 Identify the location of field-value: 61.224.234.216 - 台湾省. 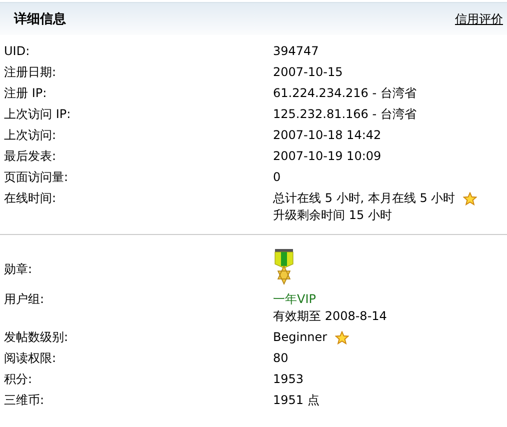
(344, 93).